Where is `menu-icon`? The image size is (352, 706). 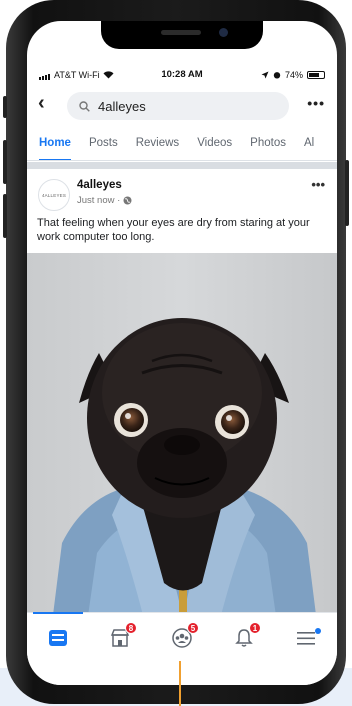
menu-icon is located at coordinates (306, 638).